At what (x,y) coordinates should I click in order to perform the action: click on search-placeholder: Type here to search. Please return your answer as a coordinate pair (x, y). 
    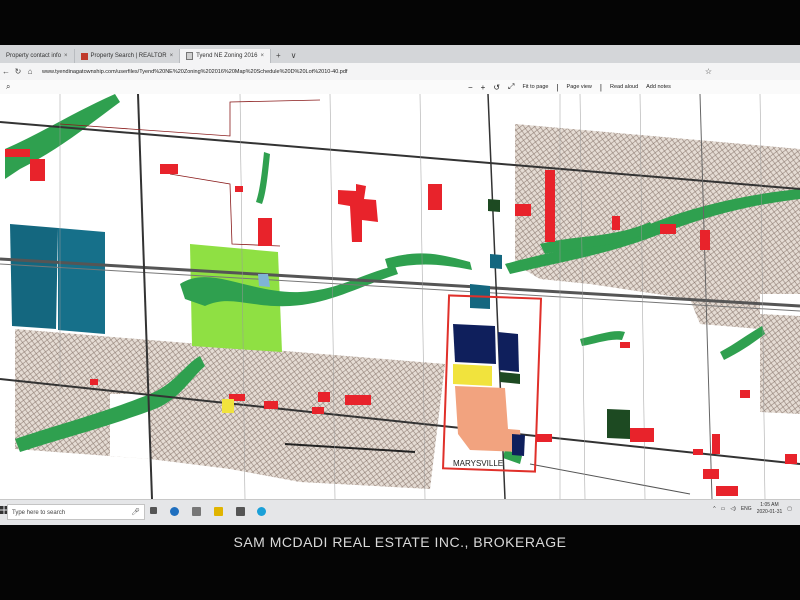
    Looking at the image, I should click on (39, 513).